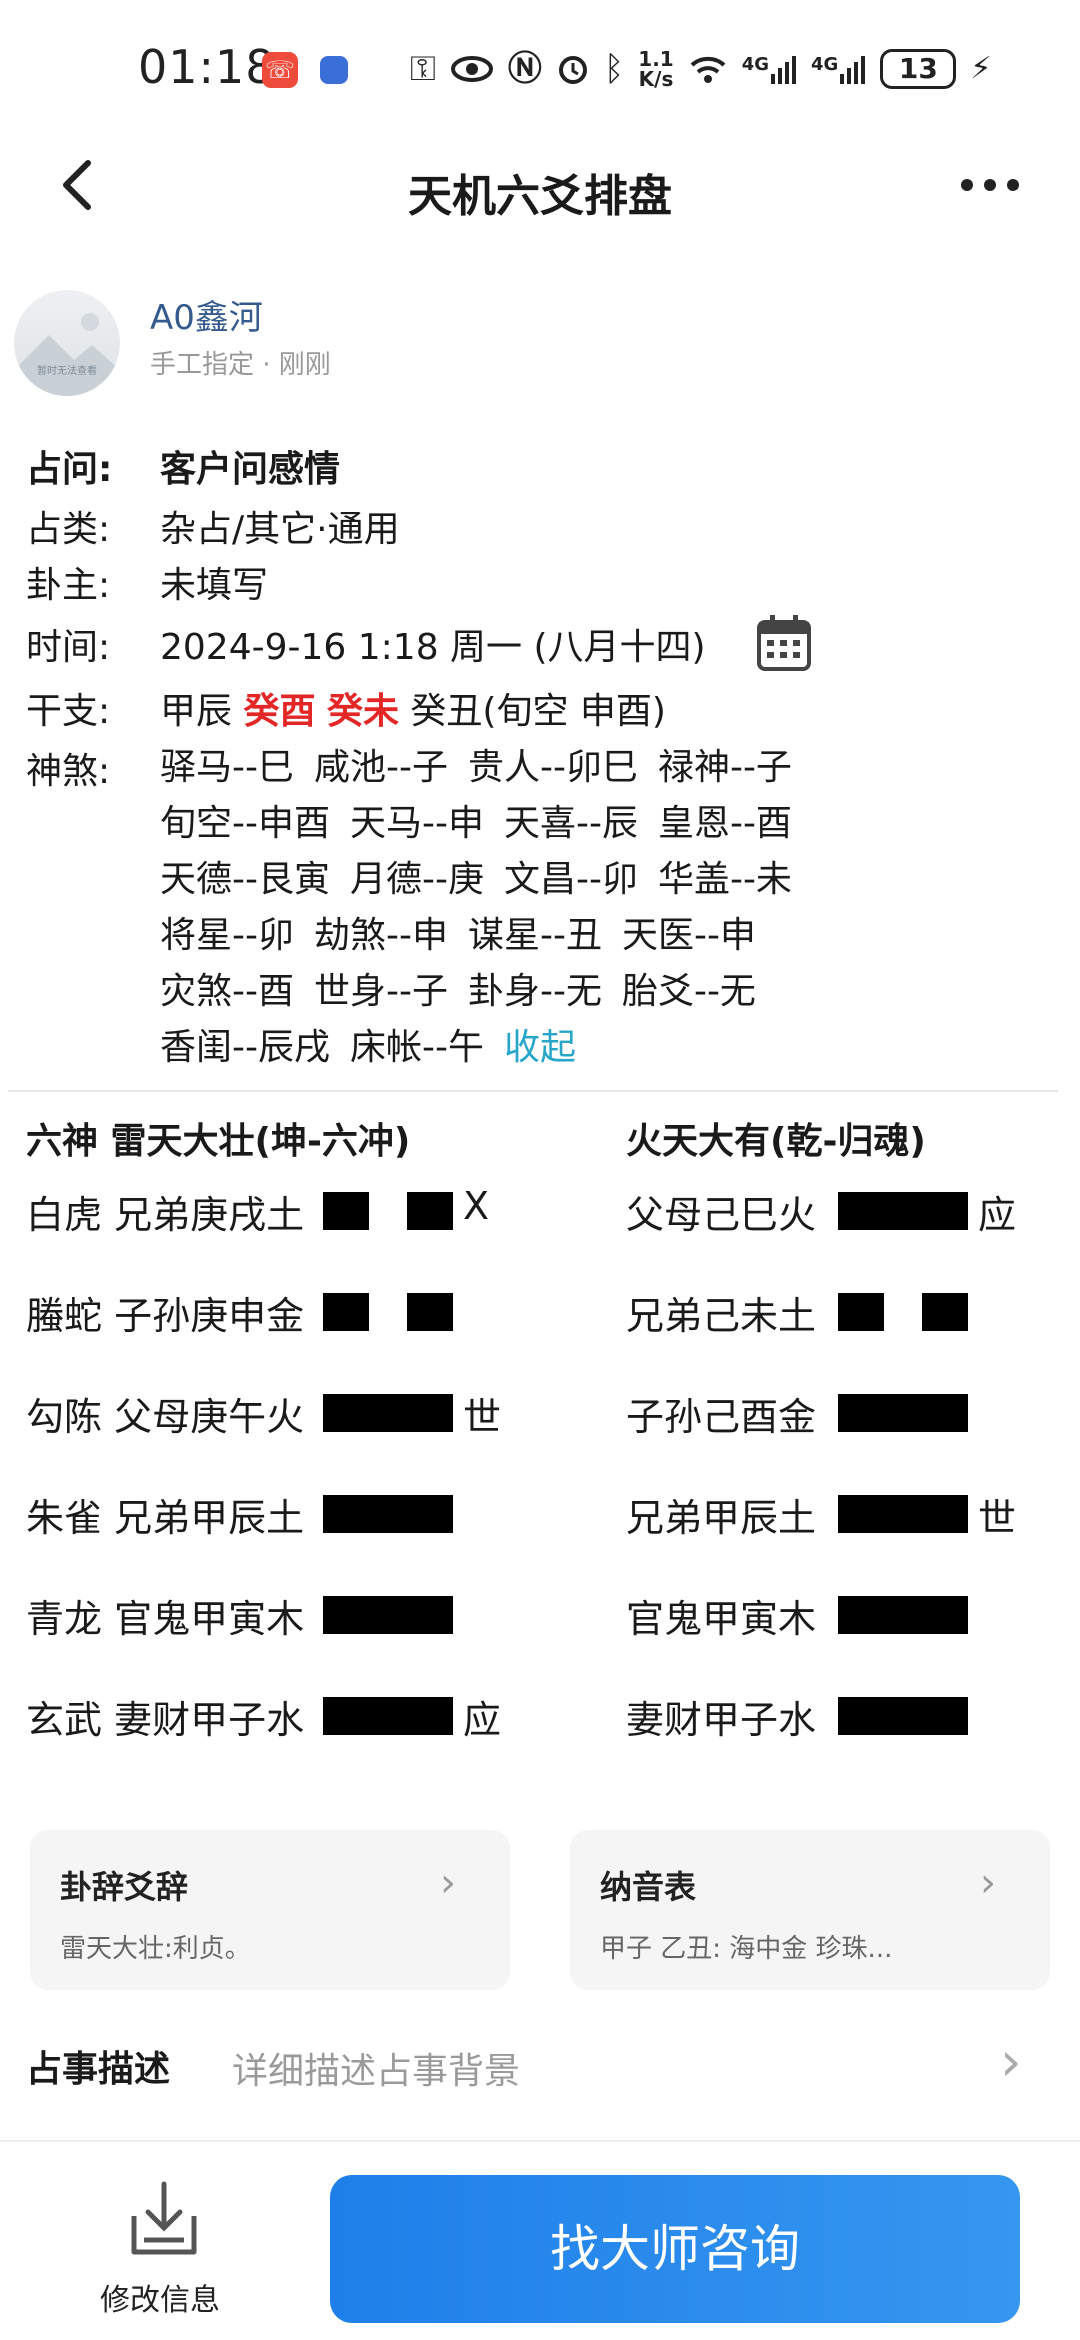 The height and width of the screenshot is (2340, 1080). What do you see at coordinates (486, 880) in the screenshot?
I see `shensha-row: 天德--艮寅 月德--庚 文昌--卯 华盖--未` at bounding box center [486, 880].